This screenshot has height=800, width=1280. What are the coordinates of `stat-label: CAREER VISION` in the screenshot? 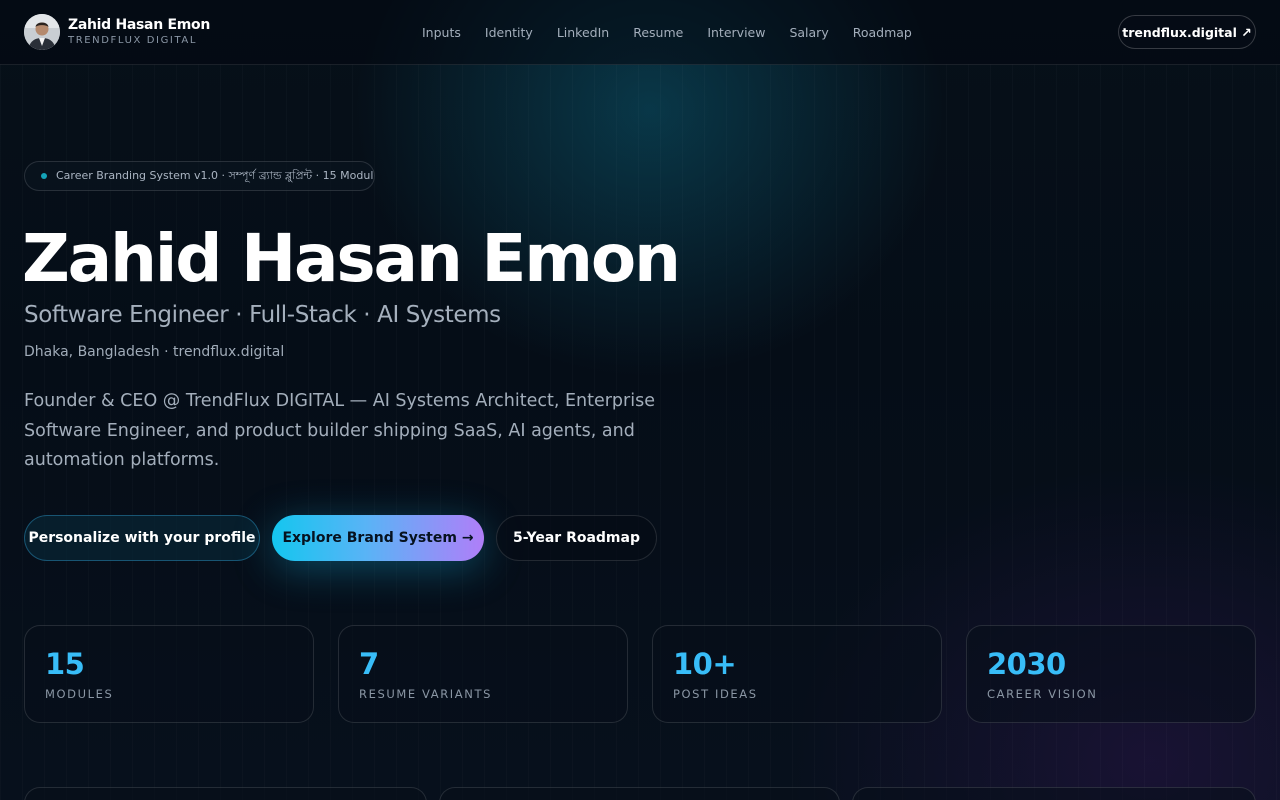 It's located at (1042, 694).